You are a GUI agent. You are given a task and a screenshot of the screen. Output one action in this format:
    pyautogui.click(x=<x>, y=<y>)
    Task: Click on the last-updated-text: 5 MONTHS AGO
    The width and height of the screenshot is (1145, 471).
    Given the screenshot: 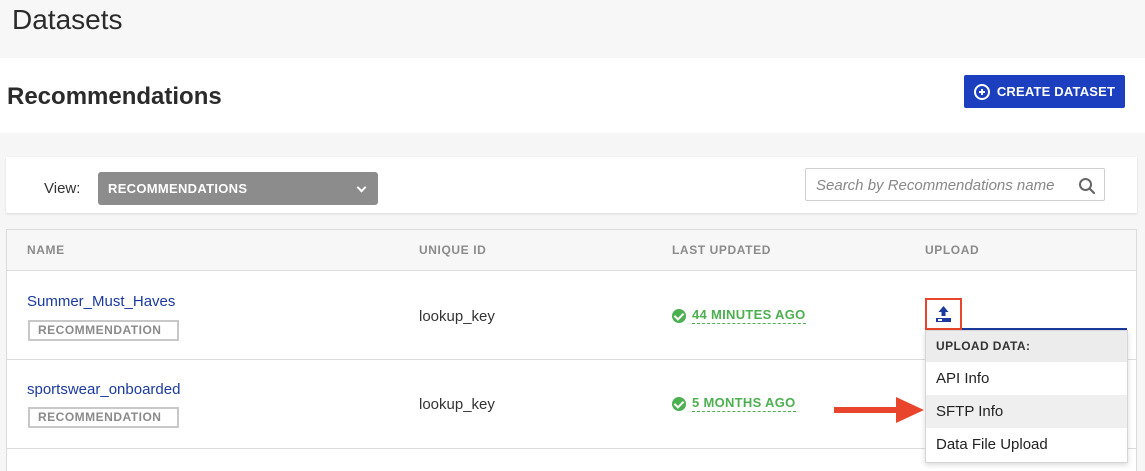 What is the action you would take?
    pyautogui.click(x=744, y=403)
    